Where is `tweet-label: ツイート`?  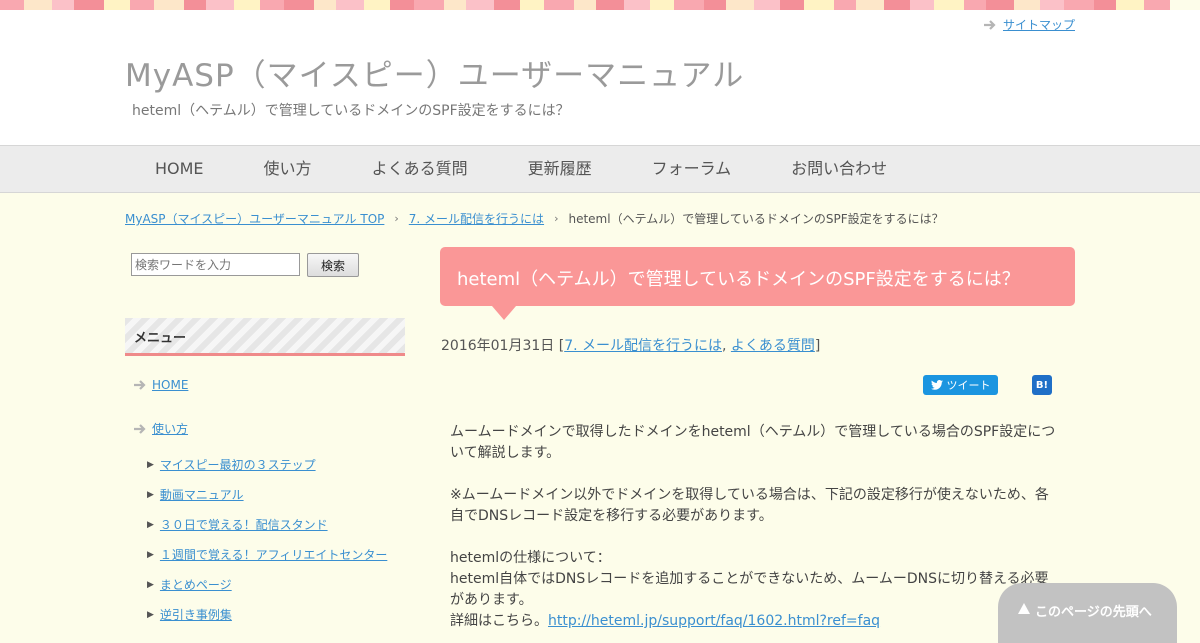
tweet-label: ツイート is located at coordinates (968, 385).